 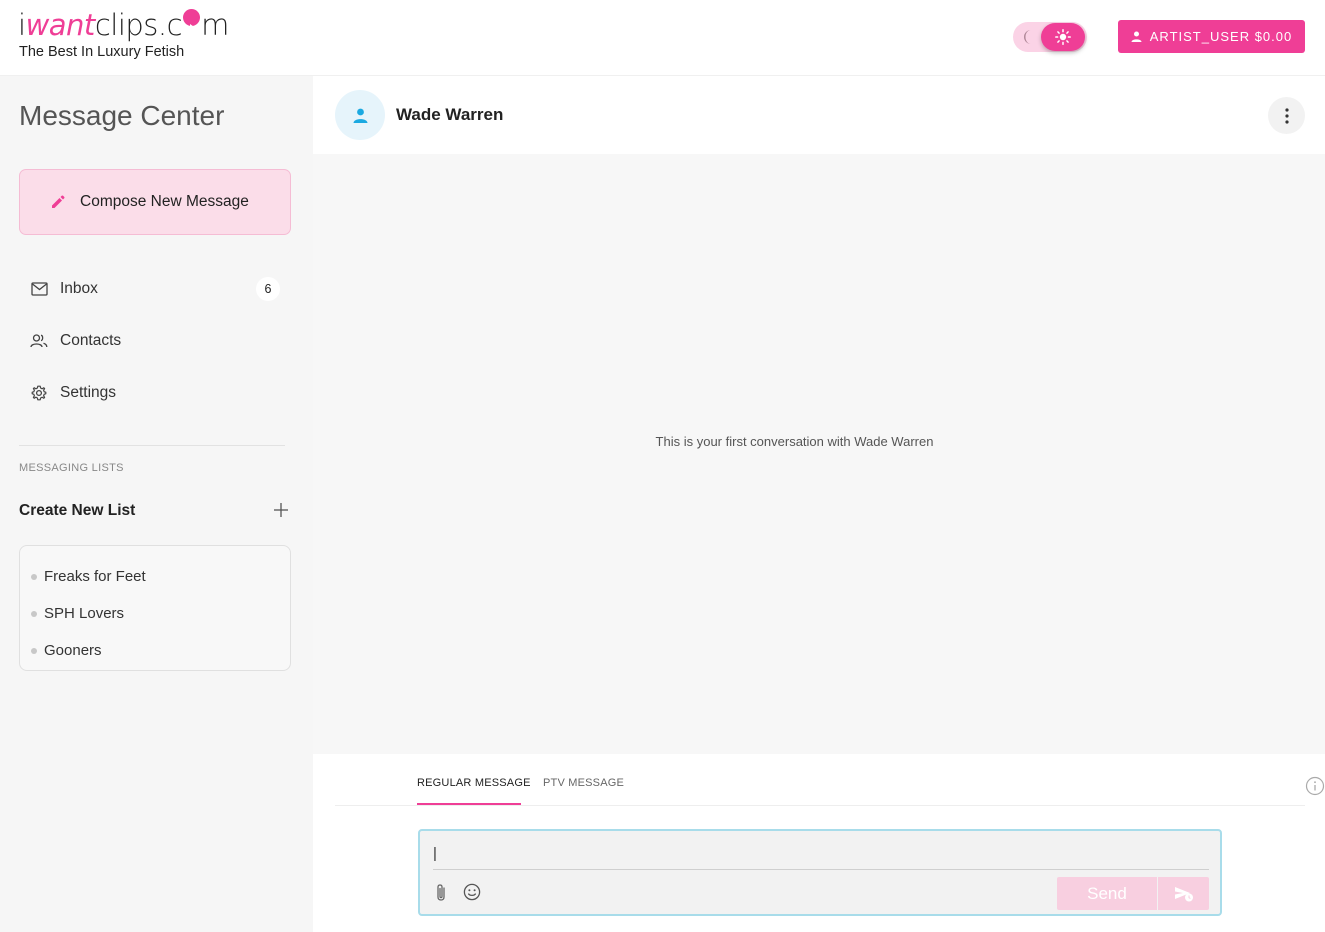 I want to click on conversation-header: Wade Warren, so click(x=819, y=115).